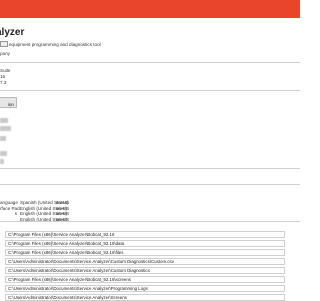 The width and height of the screenshot is (320, 301). What do you see at coordinates (8, 102) in the screenshot?
I see `action-button: ion` at bounding box center [8, 102].